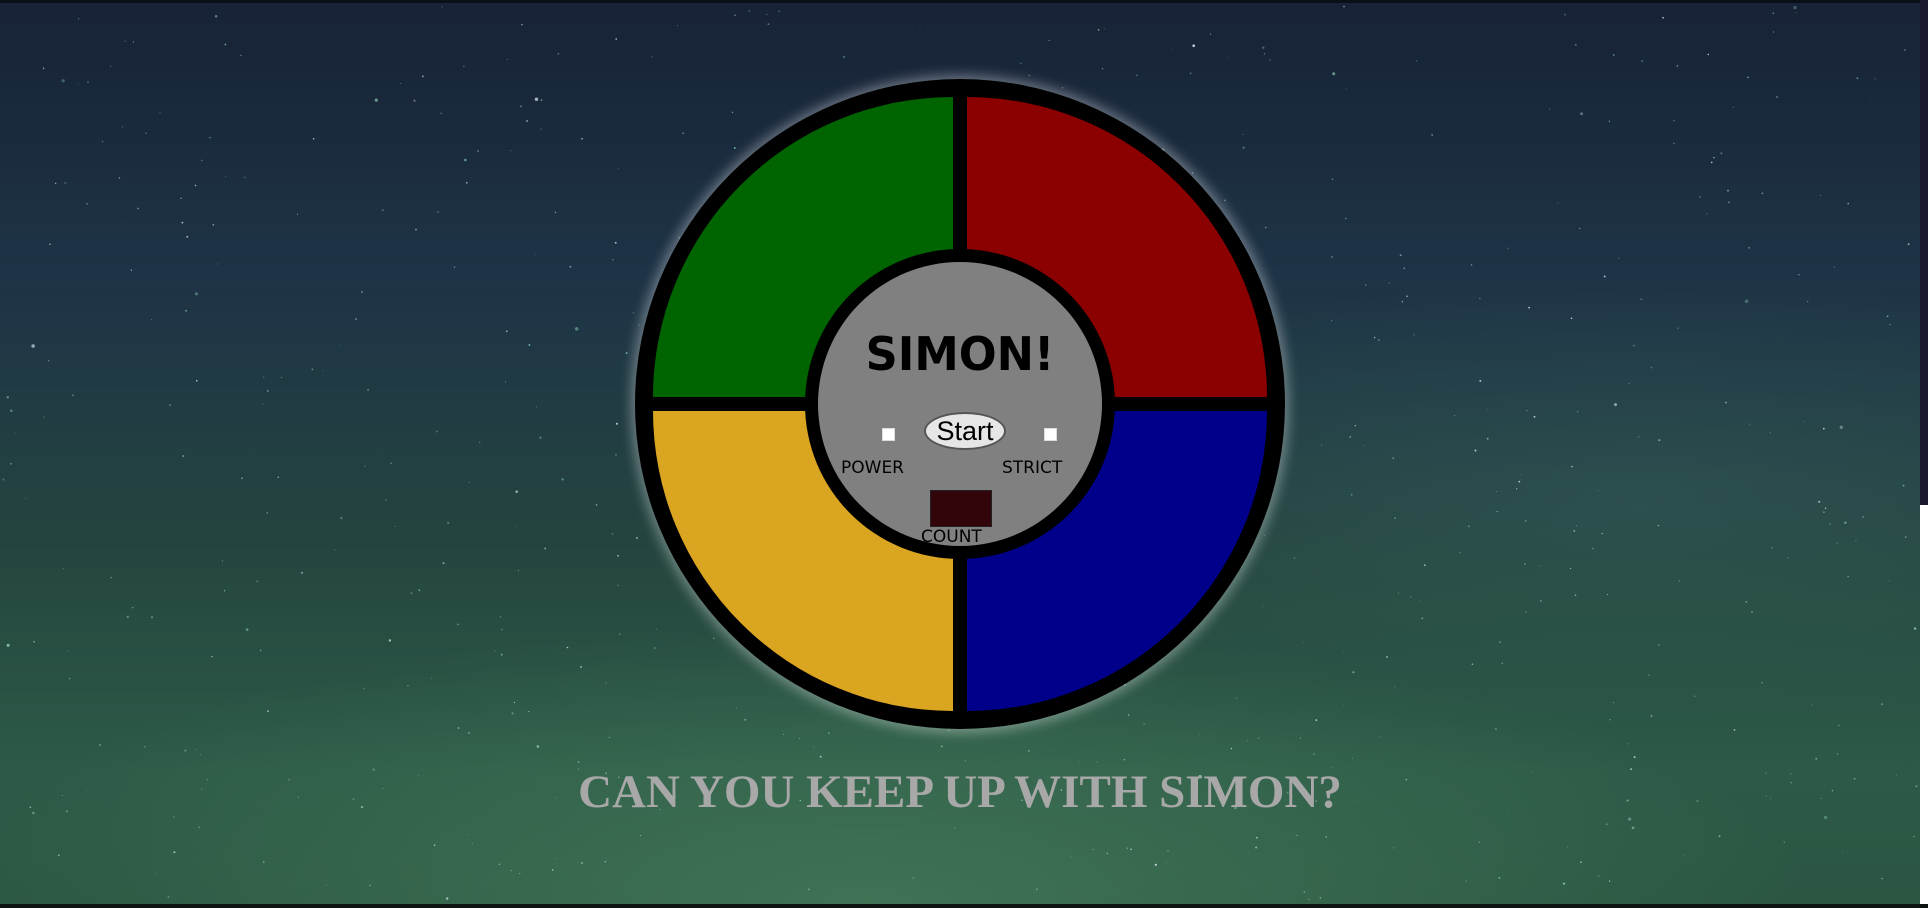 The height and width of the screenshot is (908, 1928). What do you see at coordinates (1050, 434) in the screenshot?
I see `strict-toggle` at bounding box center [1050, 434].